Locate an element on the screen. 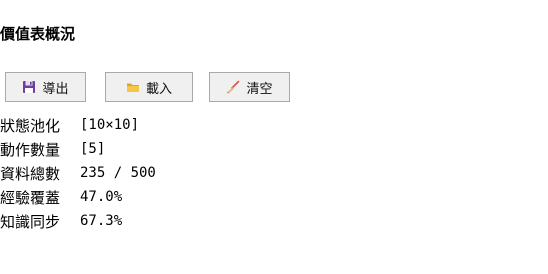 This screenshot has width=548, height=274. stat-label: 動作數量 is located at coordinates (30, 149).